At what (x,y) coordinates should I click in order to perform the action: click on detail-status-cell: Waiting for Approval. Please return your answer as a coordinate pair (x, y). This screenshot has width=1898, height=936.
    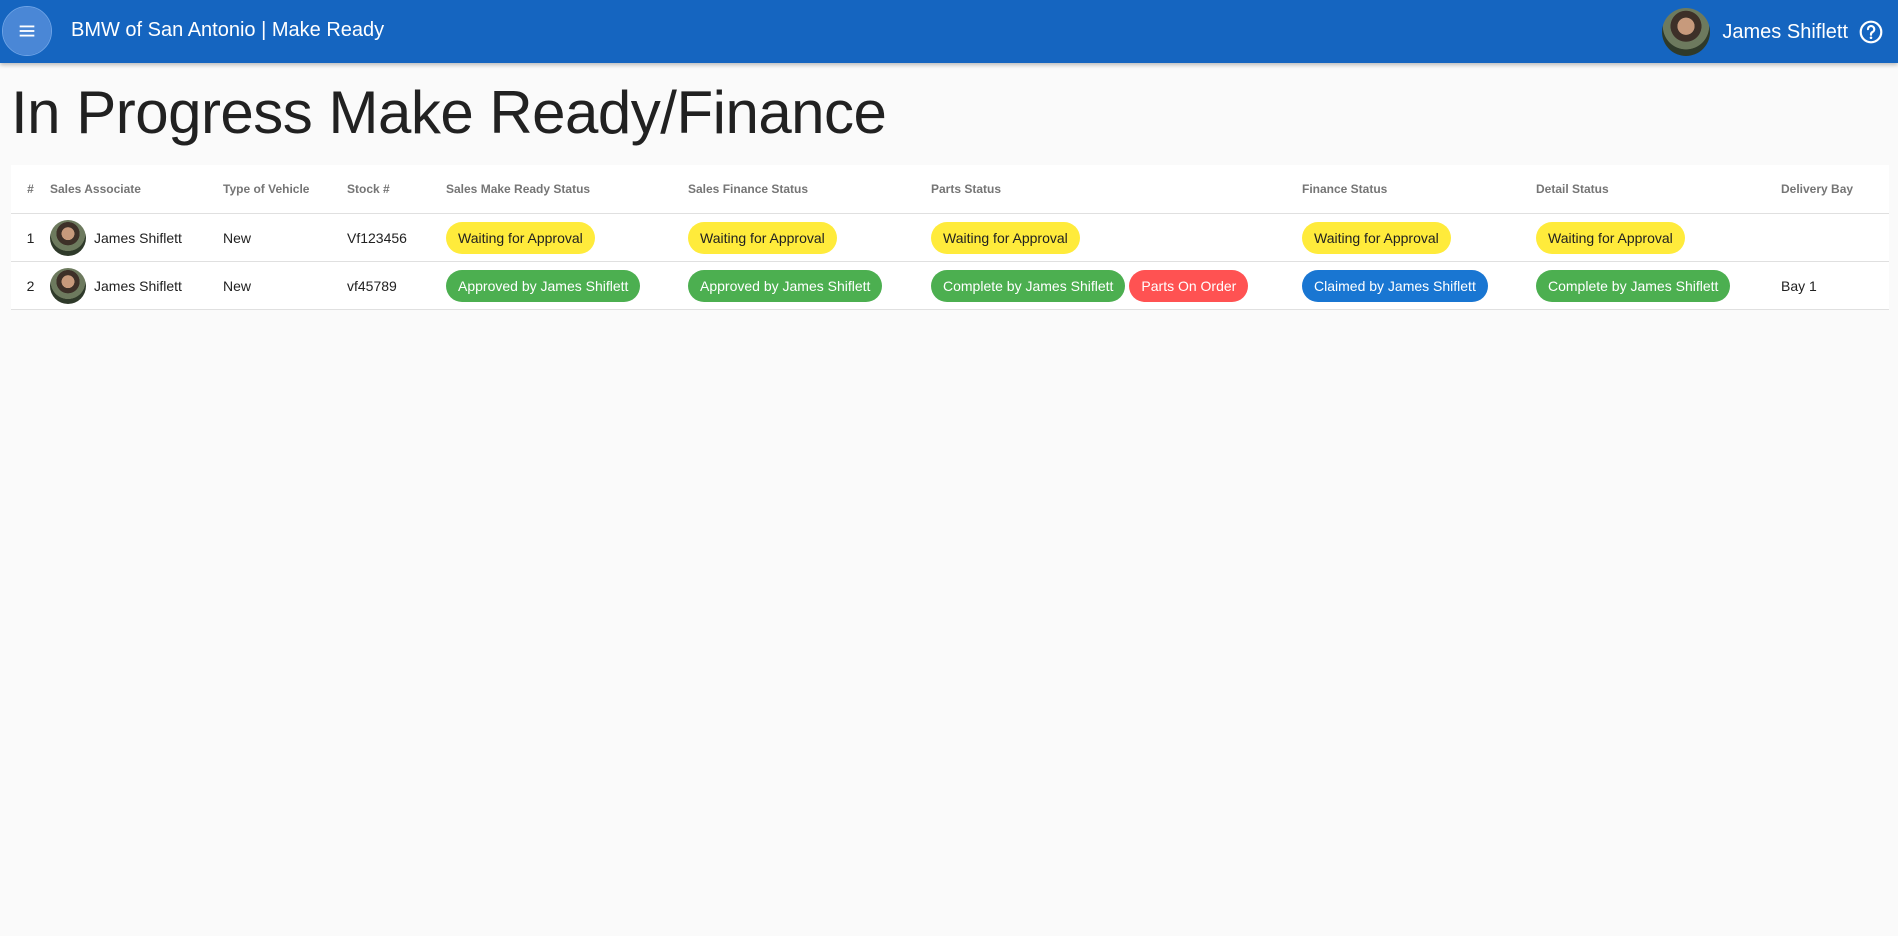
    Looking at the image, I should click on (1658, 237).